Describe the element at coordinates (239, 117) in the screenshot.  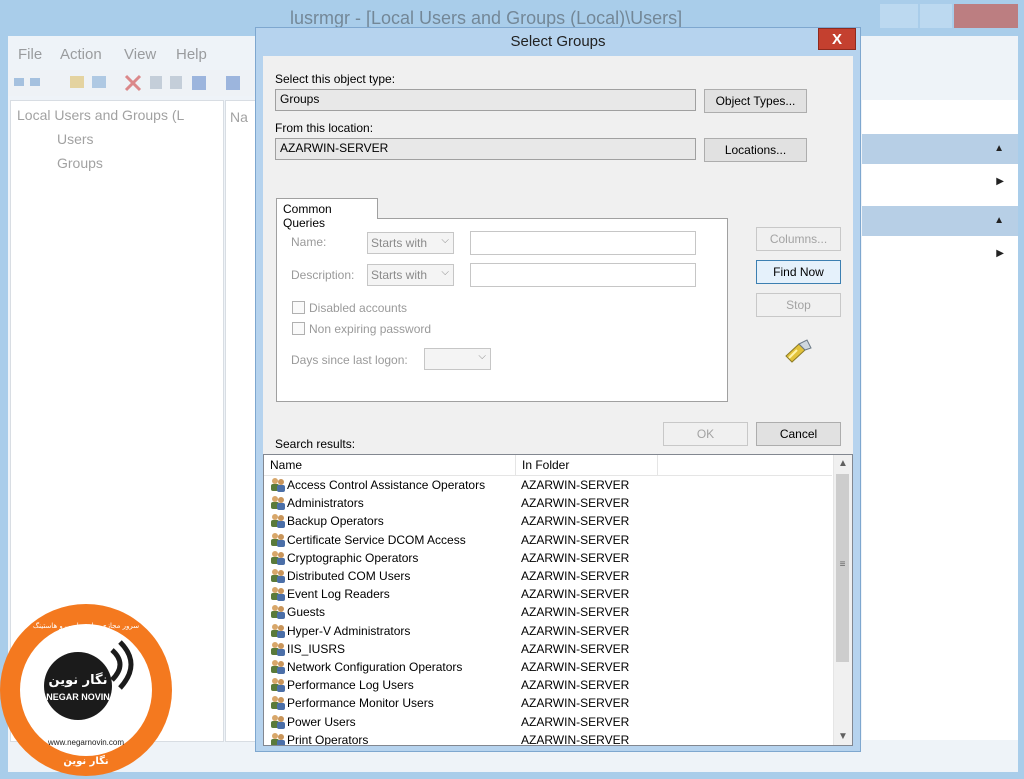
I see `list-header-name: Na` at that location.